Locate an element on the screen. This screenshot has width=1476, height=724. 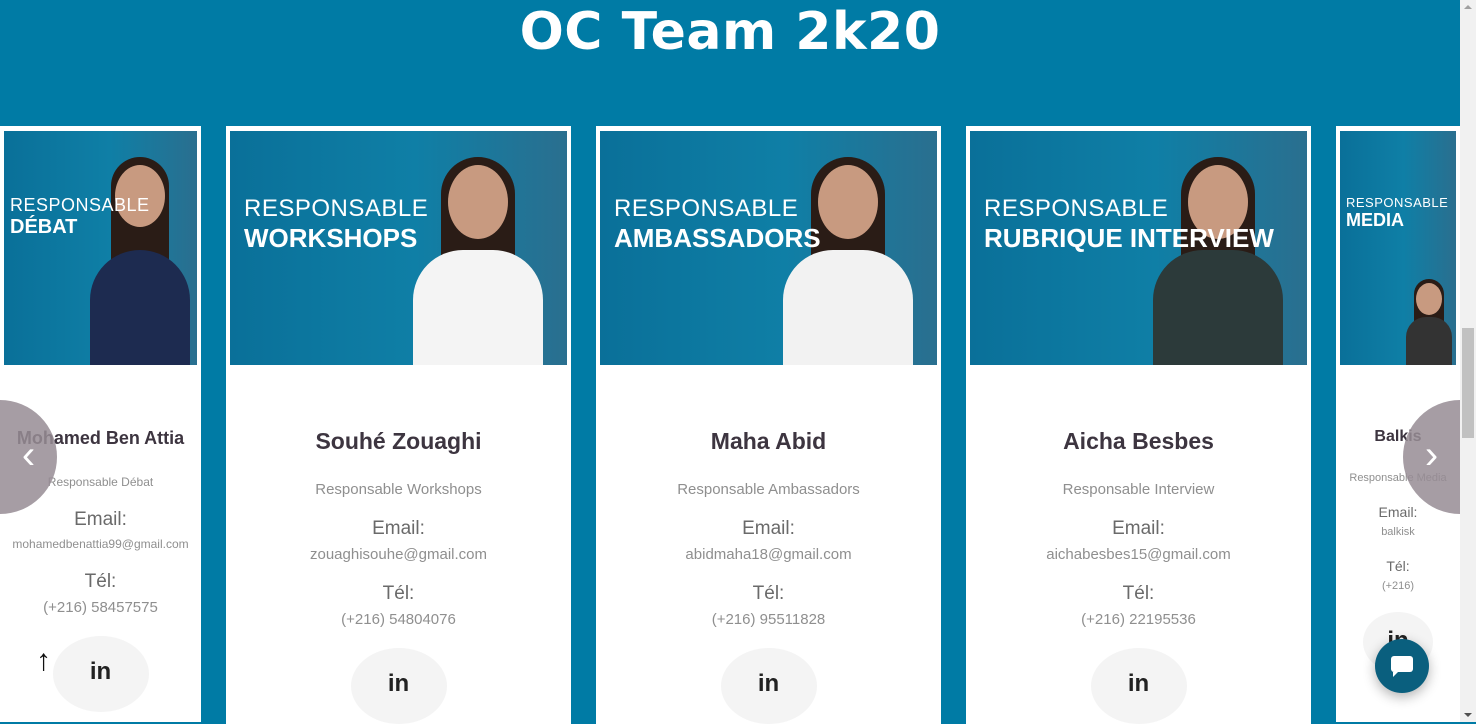
member-photo: RESPONSABLE AMBASSADORS is located at coordinates (768, 248).